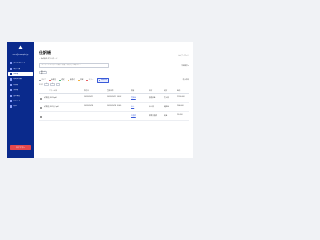 This screenshot has width=320, height=240. I want to click on status-filter-label: 確定, so click(63, 81).